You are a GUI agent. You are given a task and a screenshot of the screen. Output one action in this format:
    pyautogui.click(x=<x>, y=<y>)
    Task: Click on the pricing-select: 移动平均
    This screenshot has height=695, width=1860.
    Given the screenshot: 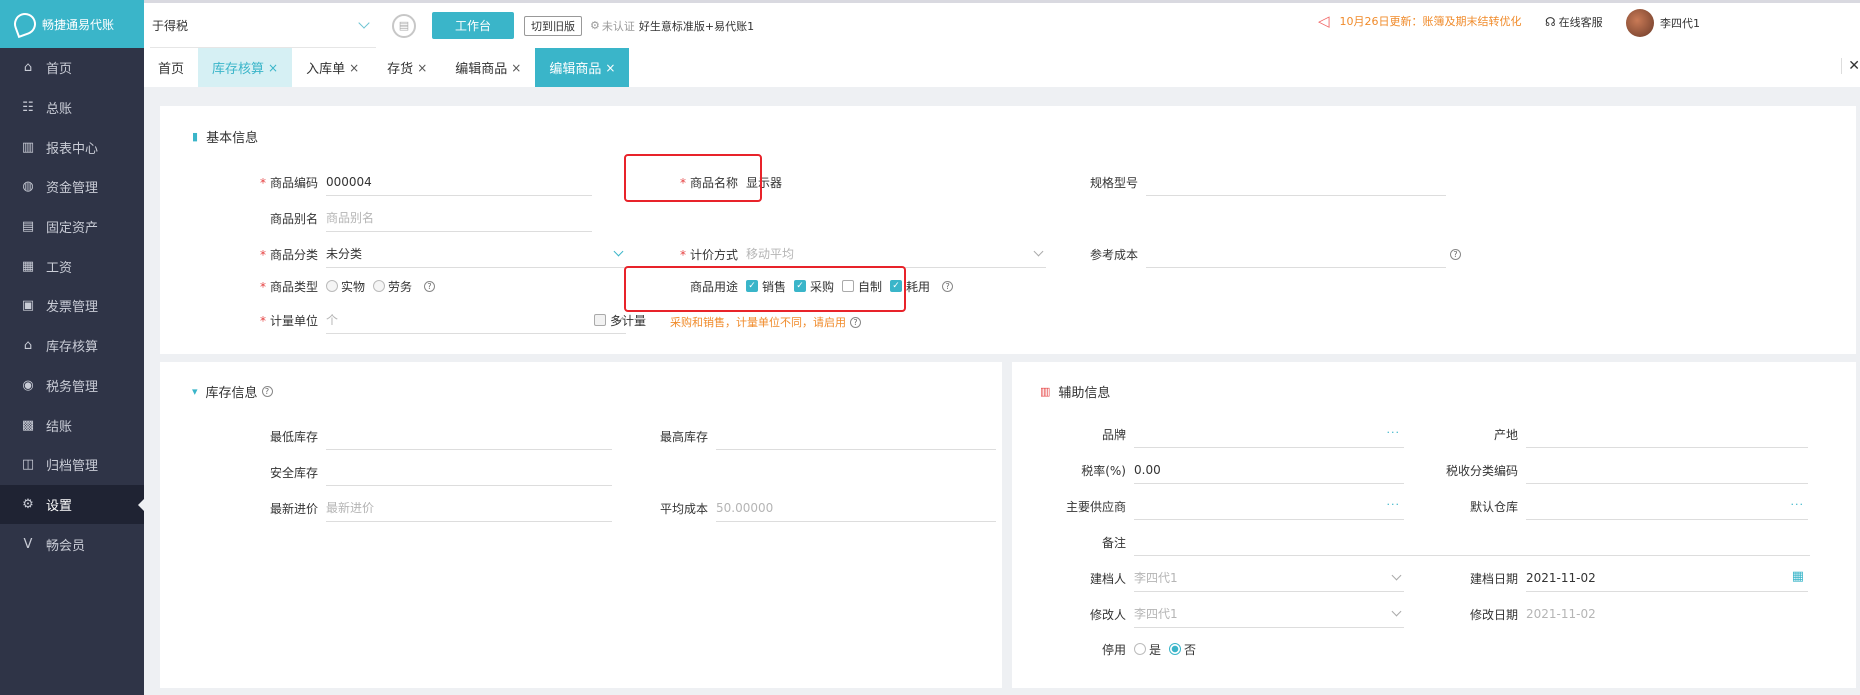 What is the action you would take?
    pyautogui.click(x=896, y=254)
    